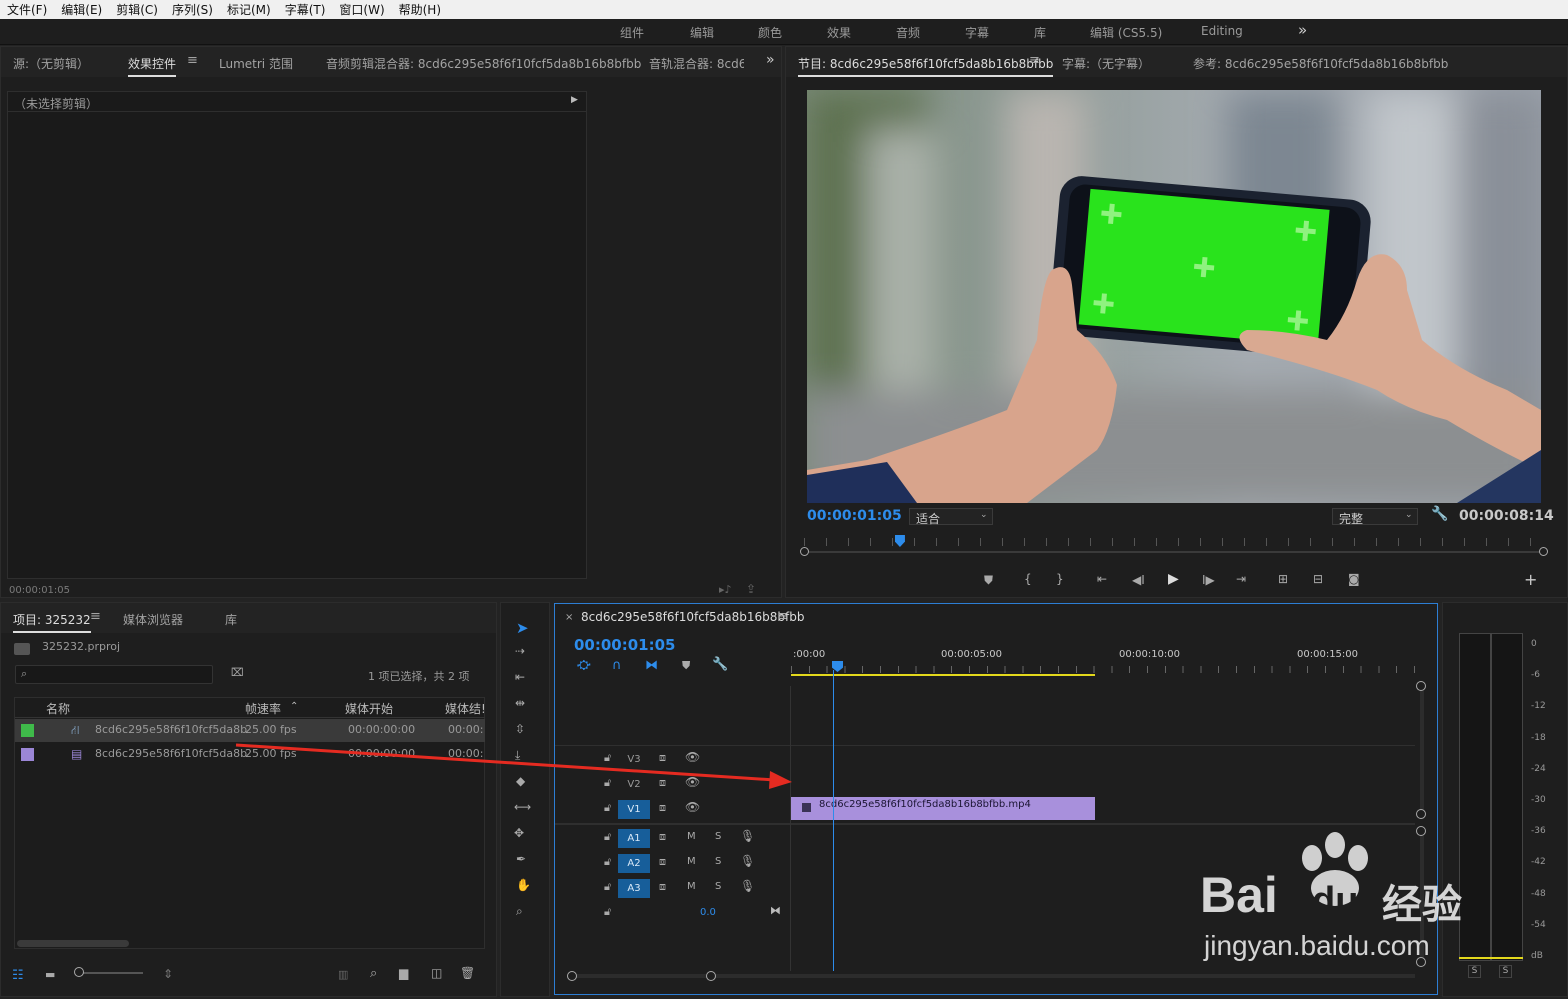 The height and width of the screenshot is (999, 1568). What do you see at coordinates (632, 32) in the screenshot?
I see `workspace-assembly: 组件` at bounding box center [632, 32].